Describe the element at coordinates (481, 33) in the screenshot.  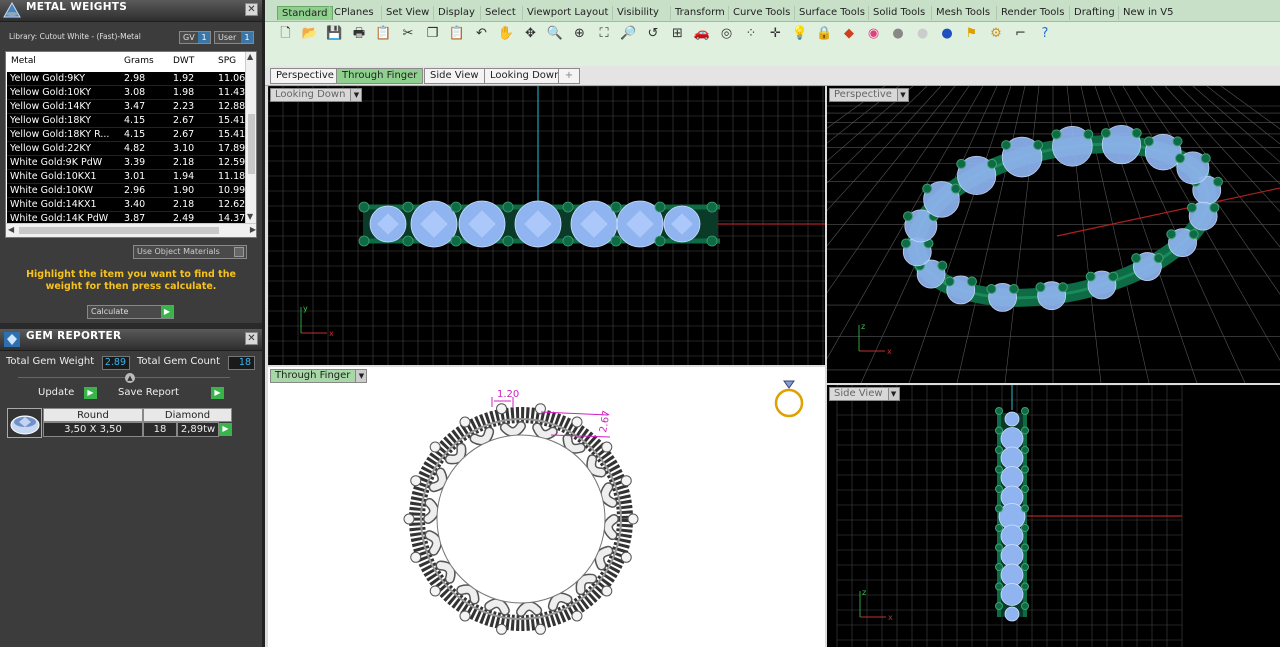
I see `undo-icon: ↶` at that location.